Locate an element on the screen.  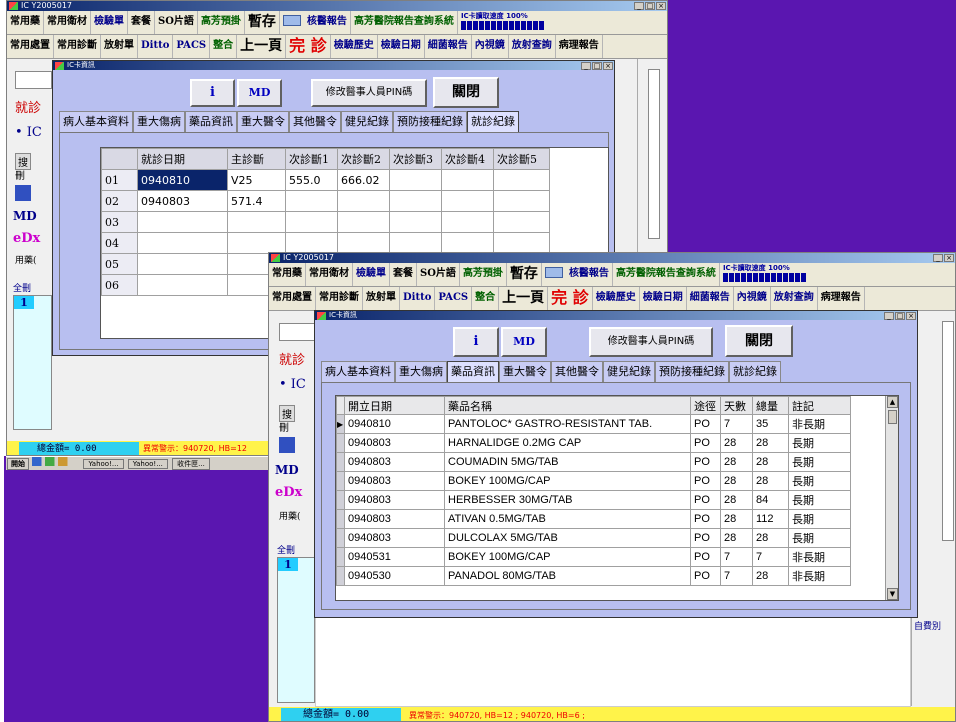
tab-0: 病人基本資料 is located at coordinates (96, 121).